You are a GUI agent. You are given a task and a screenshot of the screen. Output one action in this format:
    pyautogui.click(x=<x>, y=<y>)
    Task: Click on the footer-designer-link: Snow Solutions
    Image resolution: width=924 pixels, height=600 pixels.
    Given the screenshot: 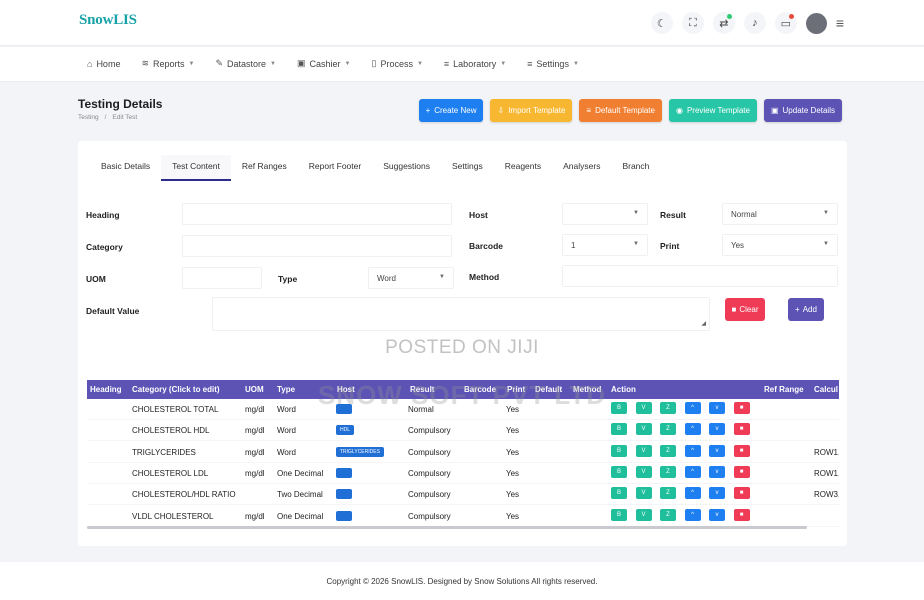 What is the action you would take?
    pyautogui.click(x=501, y=581)
    